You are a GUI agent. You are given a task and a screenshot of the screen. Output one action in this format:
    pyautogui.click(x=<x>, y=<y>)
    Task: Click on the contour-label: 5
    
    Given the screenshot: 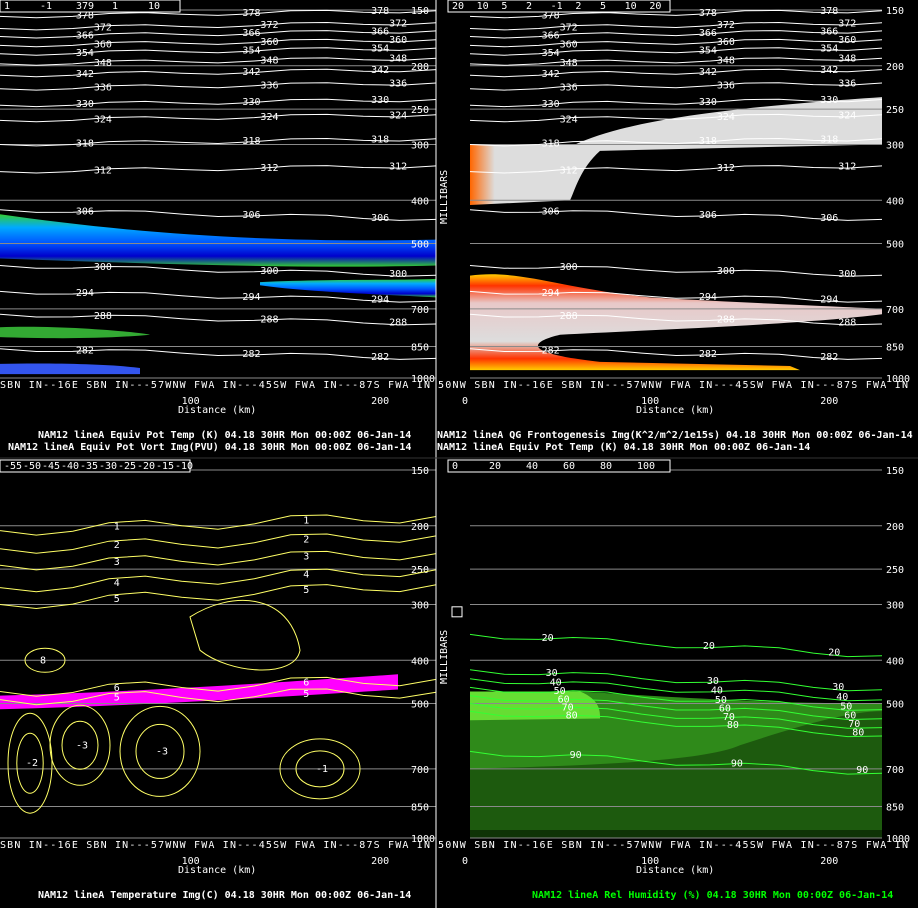 What is the action you would take?
    pyautogui.click(x=117, y=599)
    